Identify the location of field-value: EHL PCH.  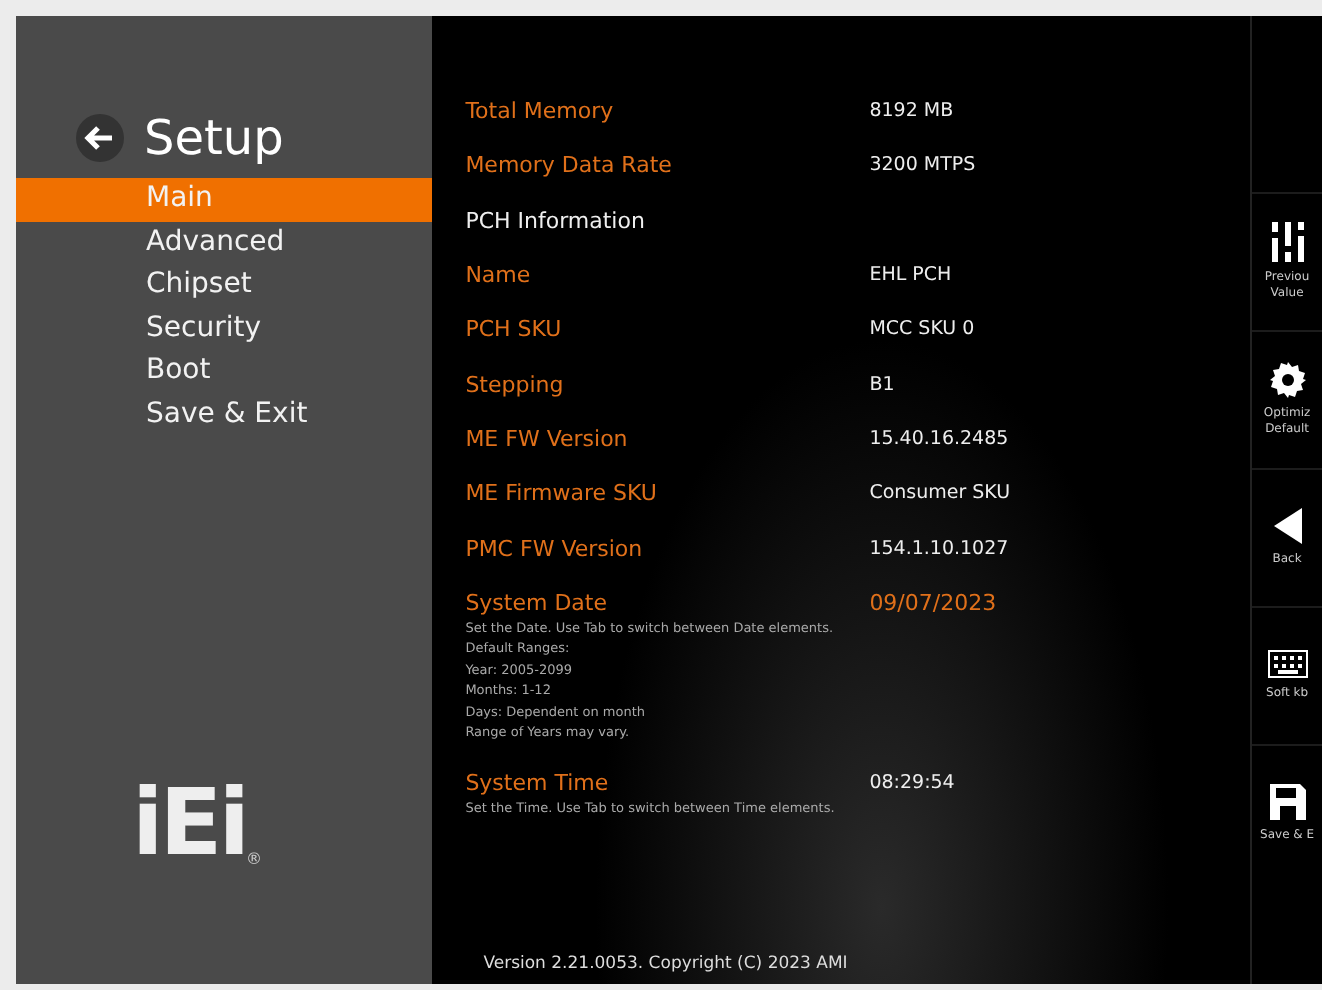
(910, 275).